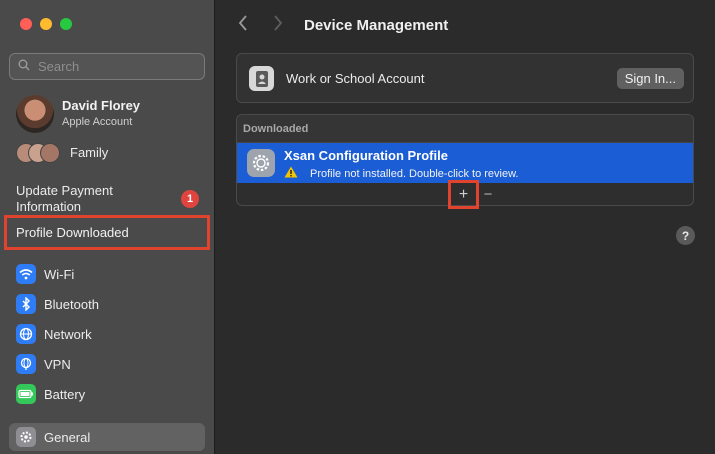 The height and width of the screenshot is (454, 715). What do you see at coordinates (463, 194) in the screenshot?
I see `add-profile-button: +` at bounding box center [463, 194].